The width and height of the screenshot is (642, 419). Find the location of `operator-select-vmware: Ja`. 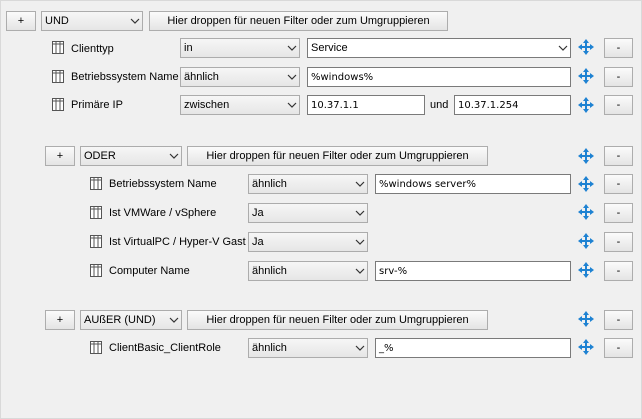

operator-select-vmware: Ja is located at coordinates (308, 213).